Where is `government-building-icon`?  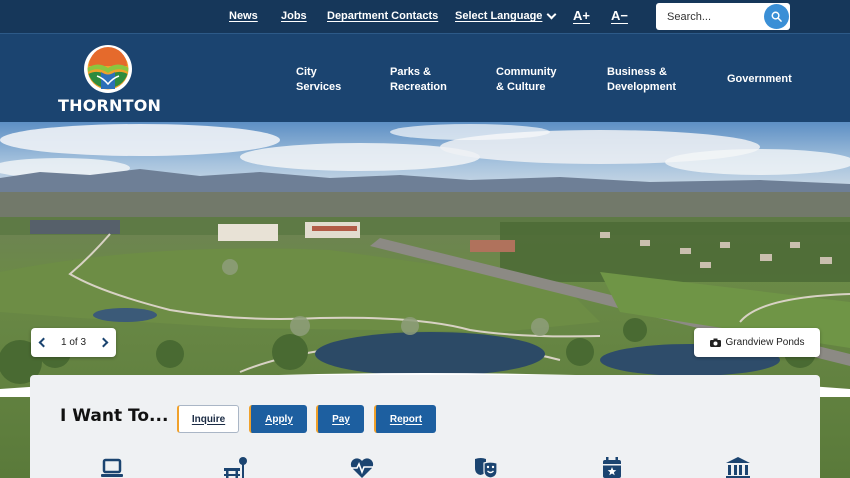
government-building-icon is located at coordinates (738, 467).